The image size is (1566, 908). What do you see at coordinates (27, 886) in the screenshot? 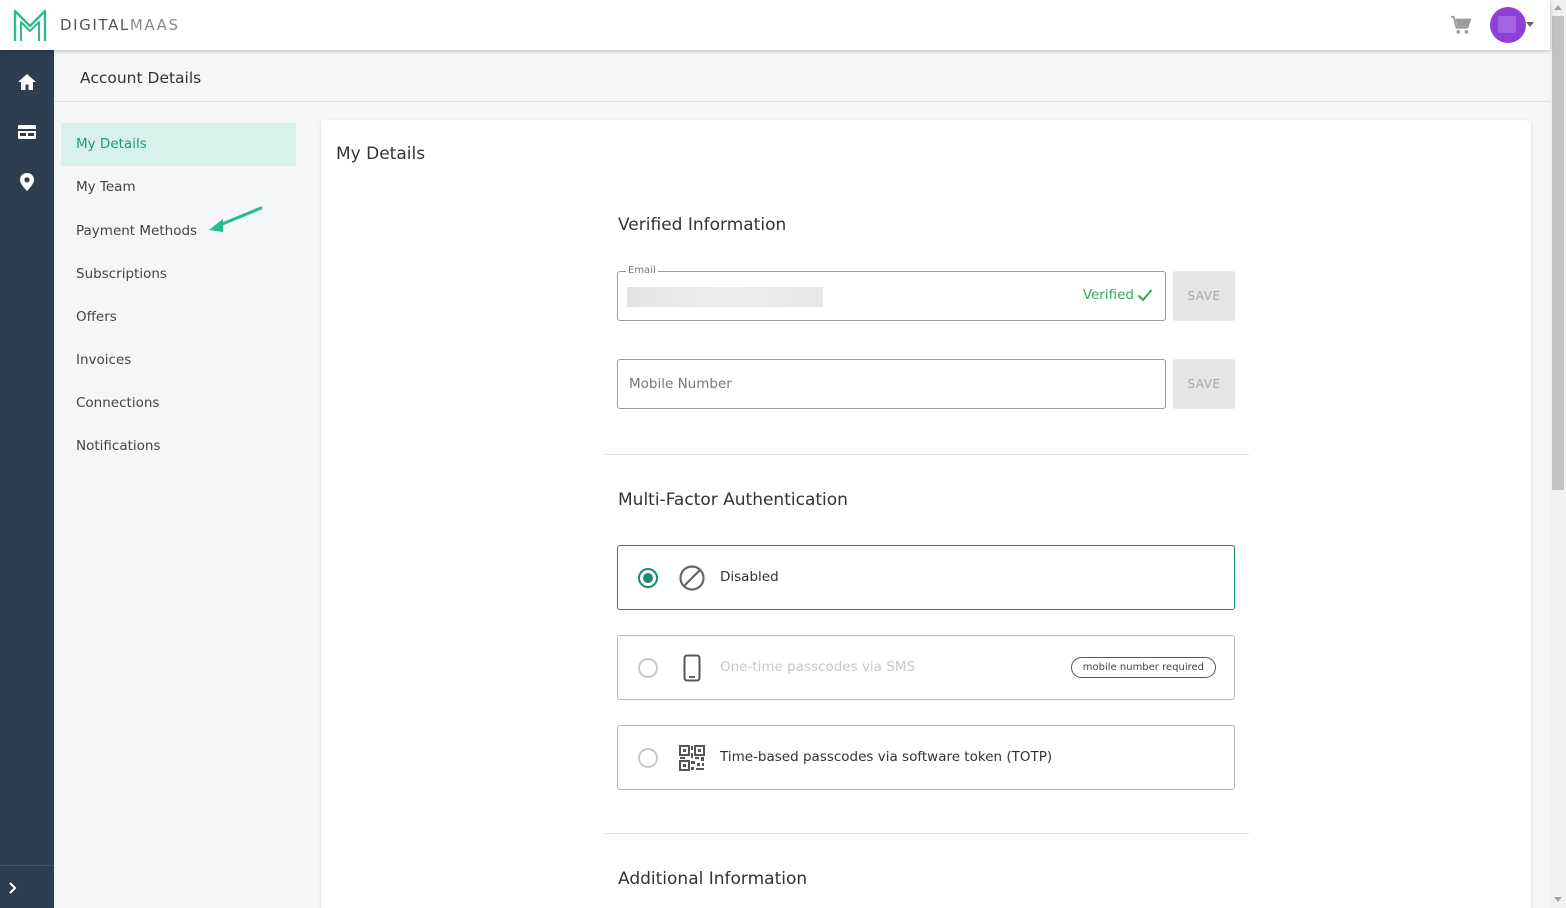
I see `rail-expand` at bounding box center [27, 886].